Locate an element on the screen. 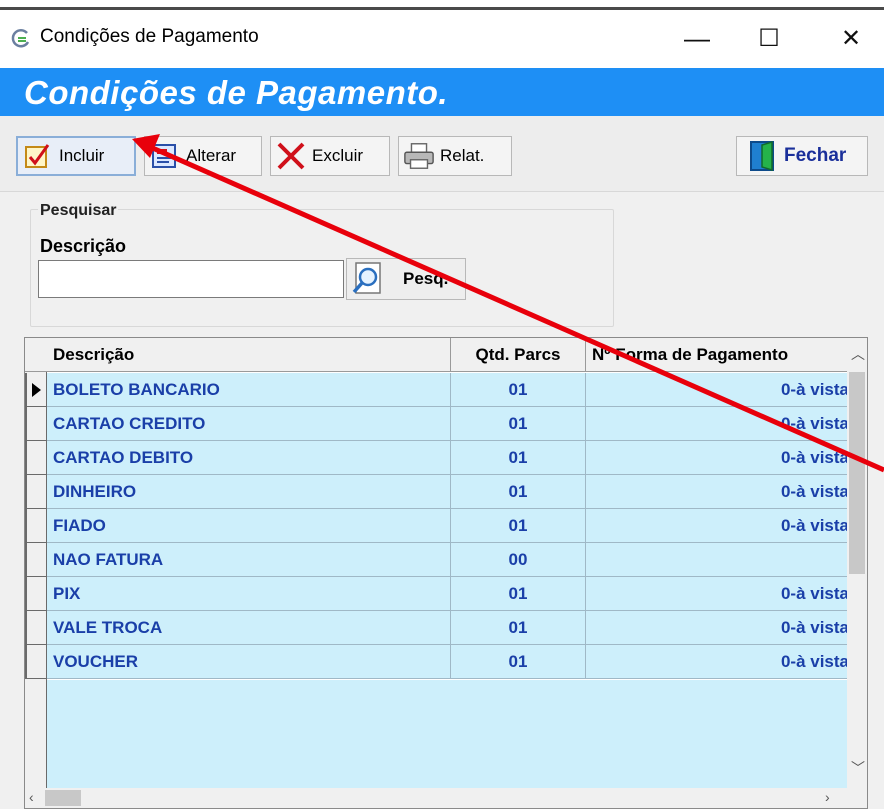 The width and height of the screenshot is (884, 809). horizontal-scrollbar: ‹ › is located at coordinates (446, 798).